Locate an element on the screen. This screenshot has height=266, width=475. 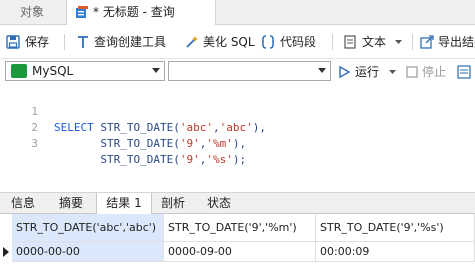
braces-icon is located at coordinates (268, 42).